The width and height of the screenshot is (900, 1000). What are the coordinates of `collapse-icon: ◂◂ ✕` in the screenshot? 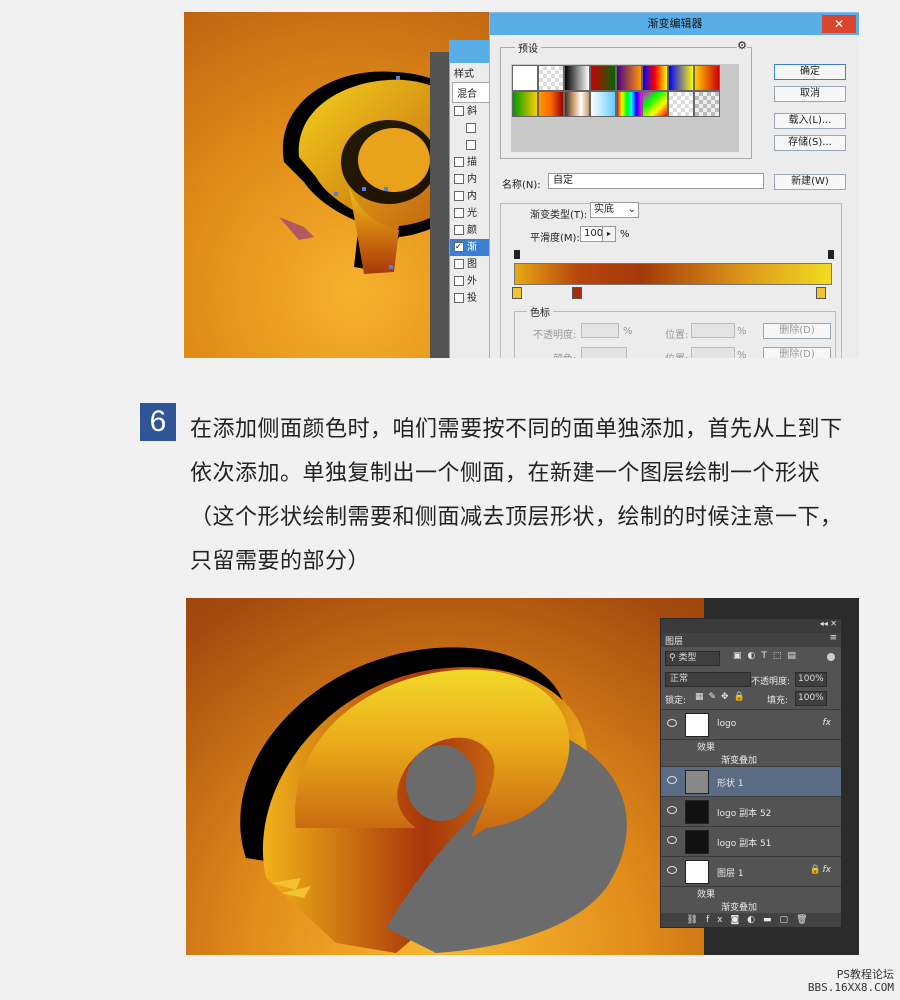 It's located at (828, 623).